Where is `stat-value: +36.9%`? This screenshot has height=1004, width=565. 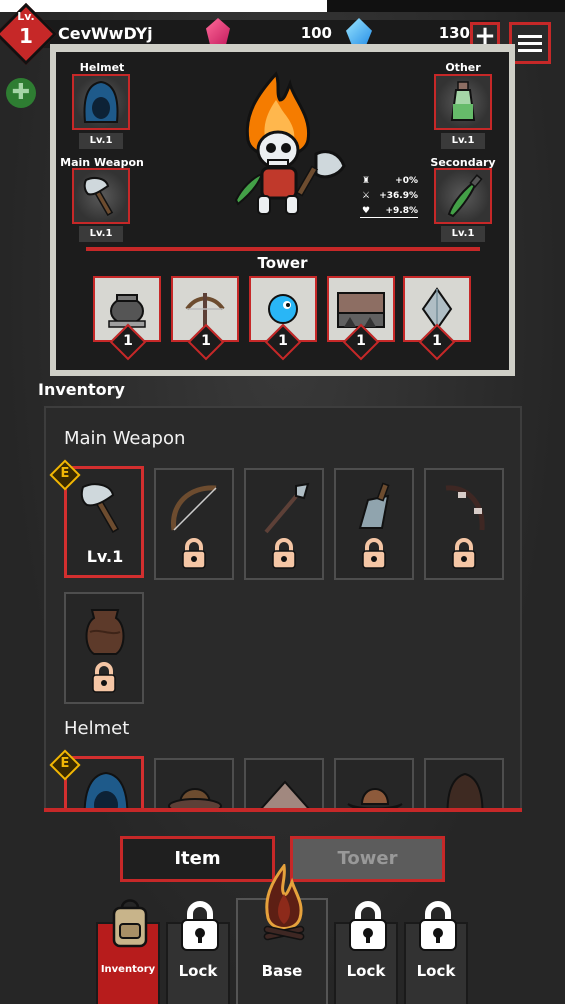 stat-value: +36.9% is located at coordinates (398, 196).